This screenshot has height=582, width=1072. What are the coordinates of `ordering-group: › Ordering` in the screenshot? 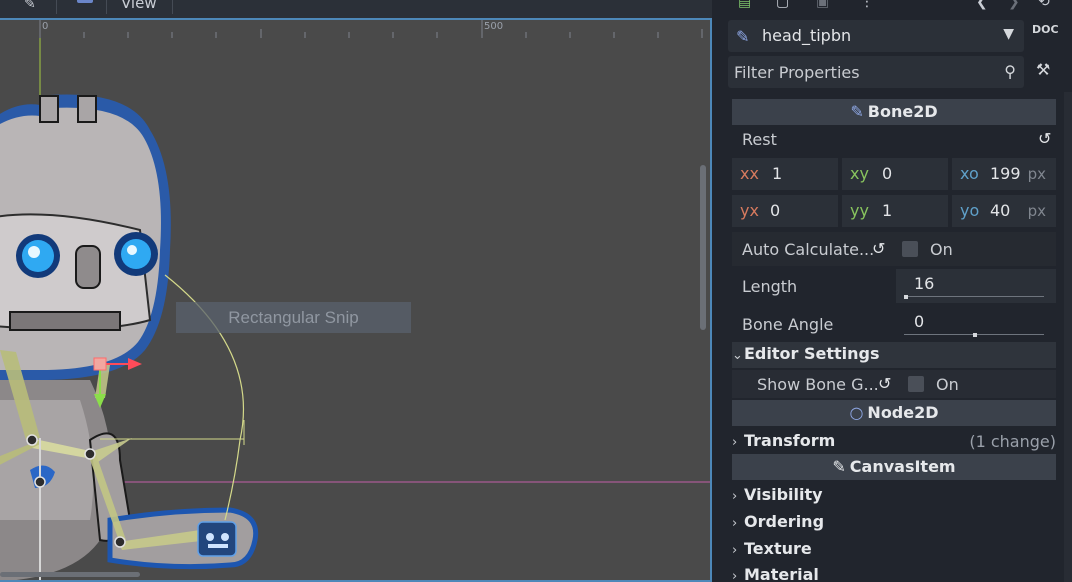 It's located at (894, 525).